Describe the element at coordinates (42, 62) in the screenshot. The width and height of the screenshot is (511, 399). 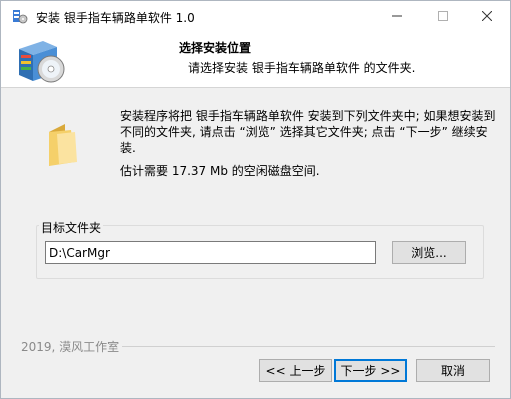
I see `install-box-cd-icon` at that location.